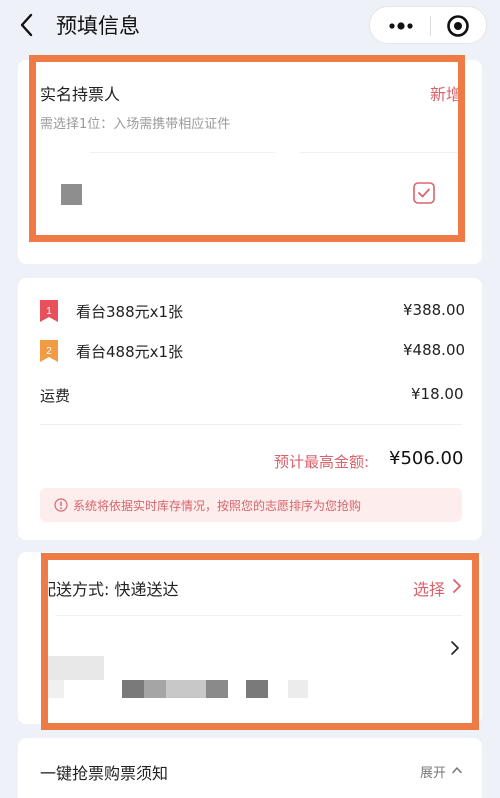 This screenshot has height=798, width=500. I want to click on ticket-holder-title: 实名持票人, so click(80, 94).